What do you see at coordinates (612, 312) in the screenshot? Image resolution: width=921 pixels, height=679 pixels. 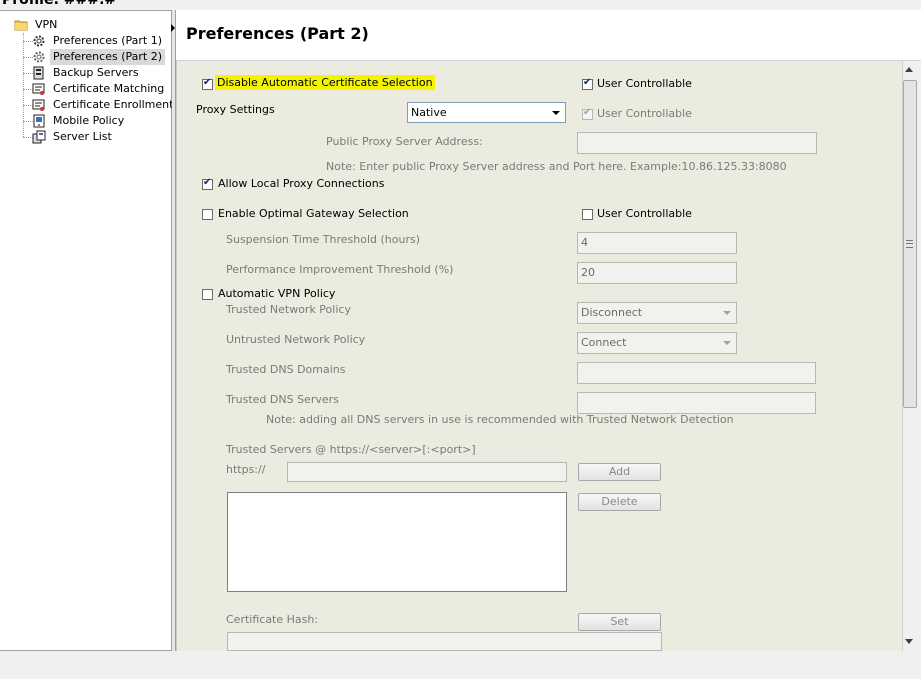 I see `trusted-network-policy-value: Disconnect` at bounding box center [612, 312].